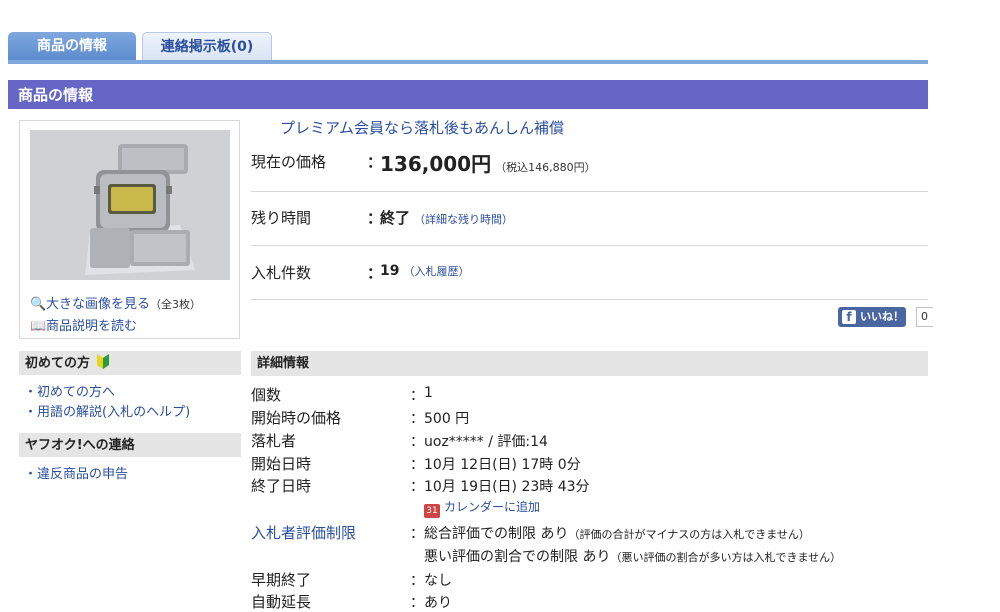 This screenshot has height=612, width=1000. What do you see at coordinates (438, 581) in the screenshot?
I see `early-end-value: なし` at bounding box center [438, 581].